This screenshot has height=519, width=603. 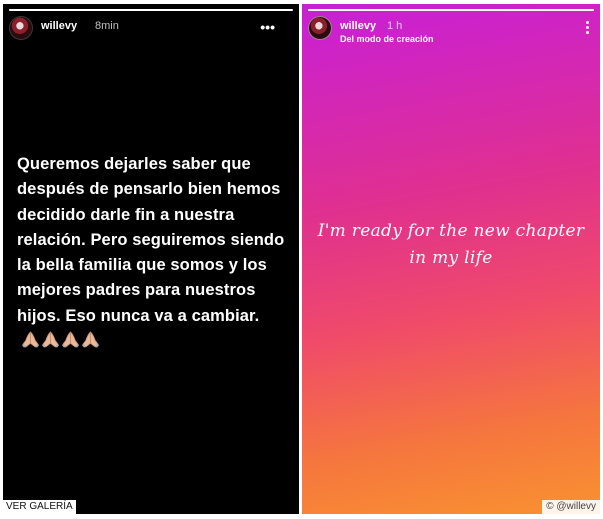 What do you see at coordinates (267, 27) in the screenshot?
I see `ellipsis-horizontal-icon: •••` at bounding box center [267, 27].